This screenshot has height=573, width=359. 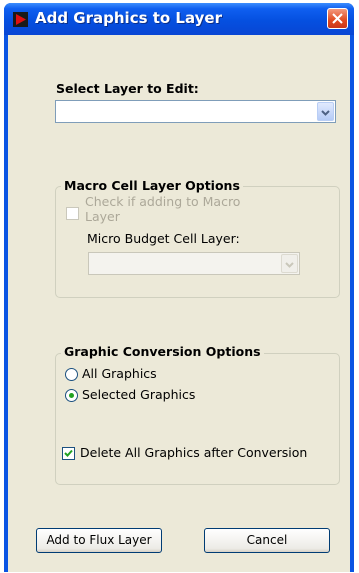 I want to click on delete-graphics-label: Delete All Graphics after Conversion, so click(x=194, y=452).